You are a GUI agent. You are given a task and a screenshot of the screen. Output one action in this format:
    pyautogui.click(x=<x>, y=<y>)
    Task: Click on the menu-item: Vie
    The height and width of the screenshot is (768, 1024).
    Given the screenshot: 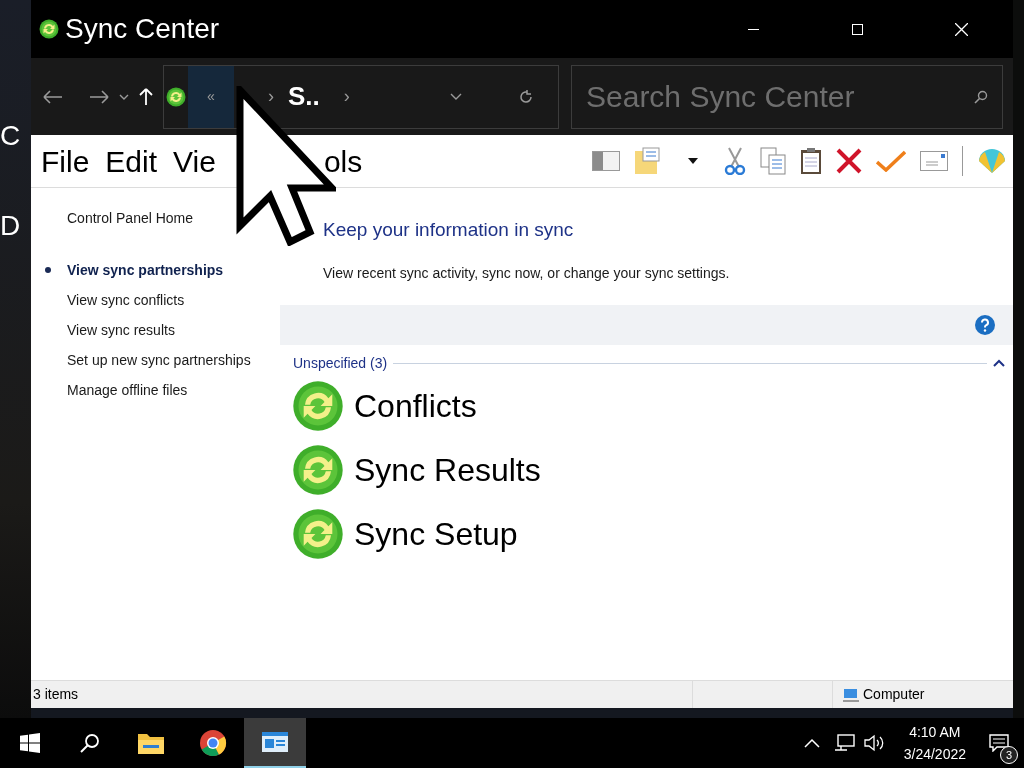 What is the action you would take?
    pyautogui.click(x=194, y=161)
    